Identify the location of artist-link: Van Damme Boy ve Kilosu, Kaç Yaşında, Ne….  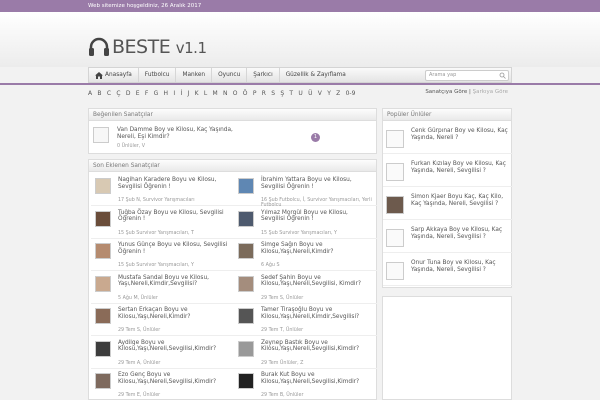
(177, 133).